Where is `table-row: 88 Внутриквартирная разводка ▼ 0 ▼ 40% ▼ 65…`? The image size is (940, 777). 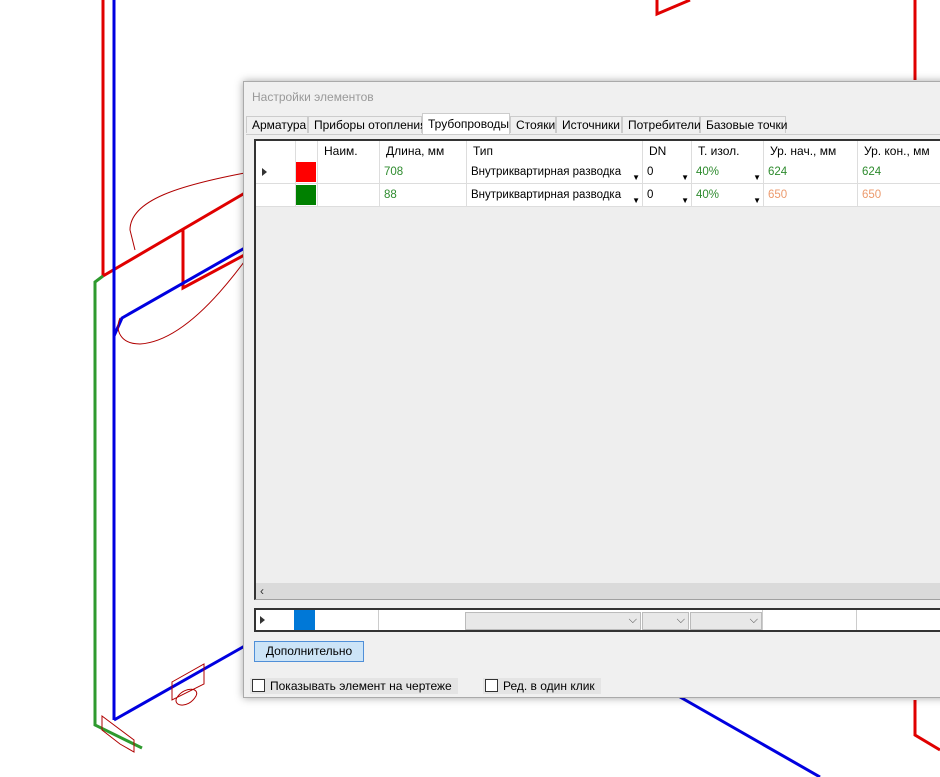 table-row: 88 Внутриквартирная разводка ▼ 0 ▼ 40% ▼ 65… is located at coordinates (598, 195).